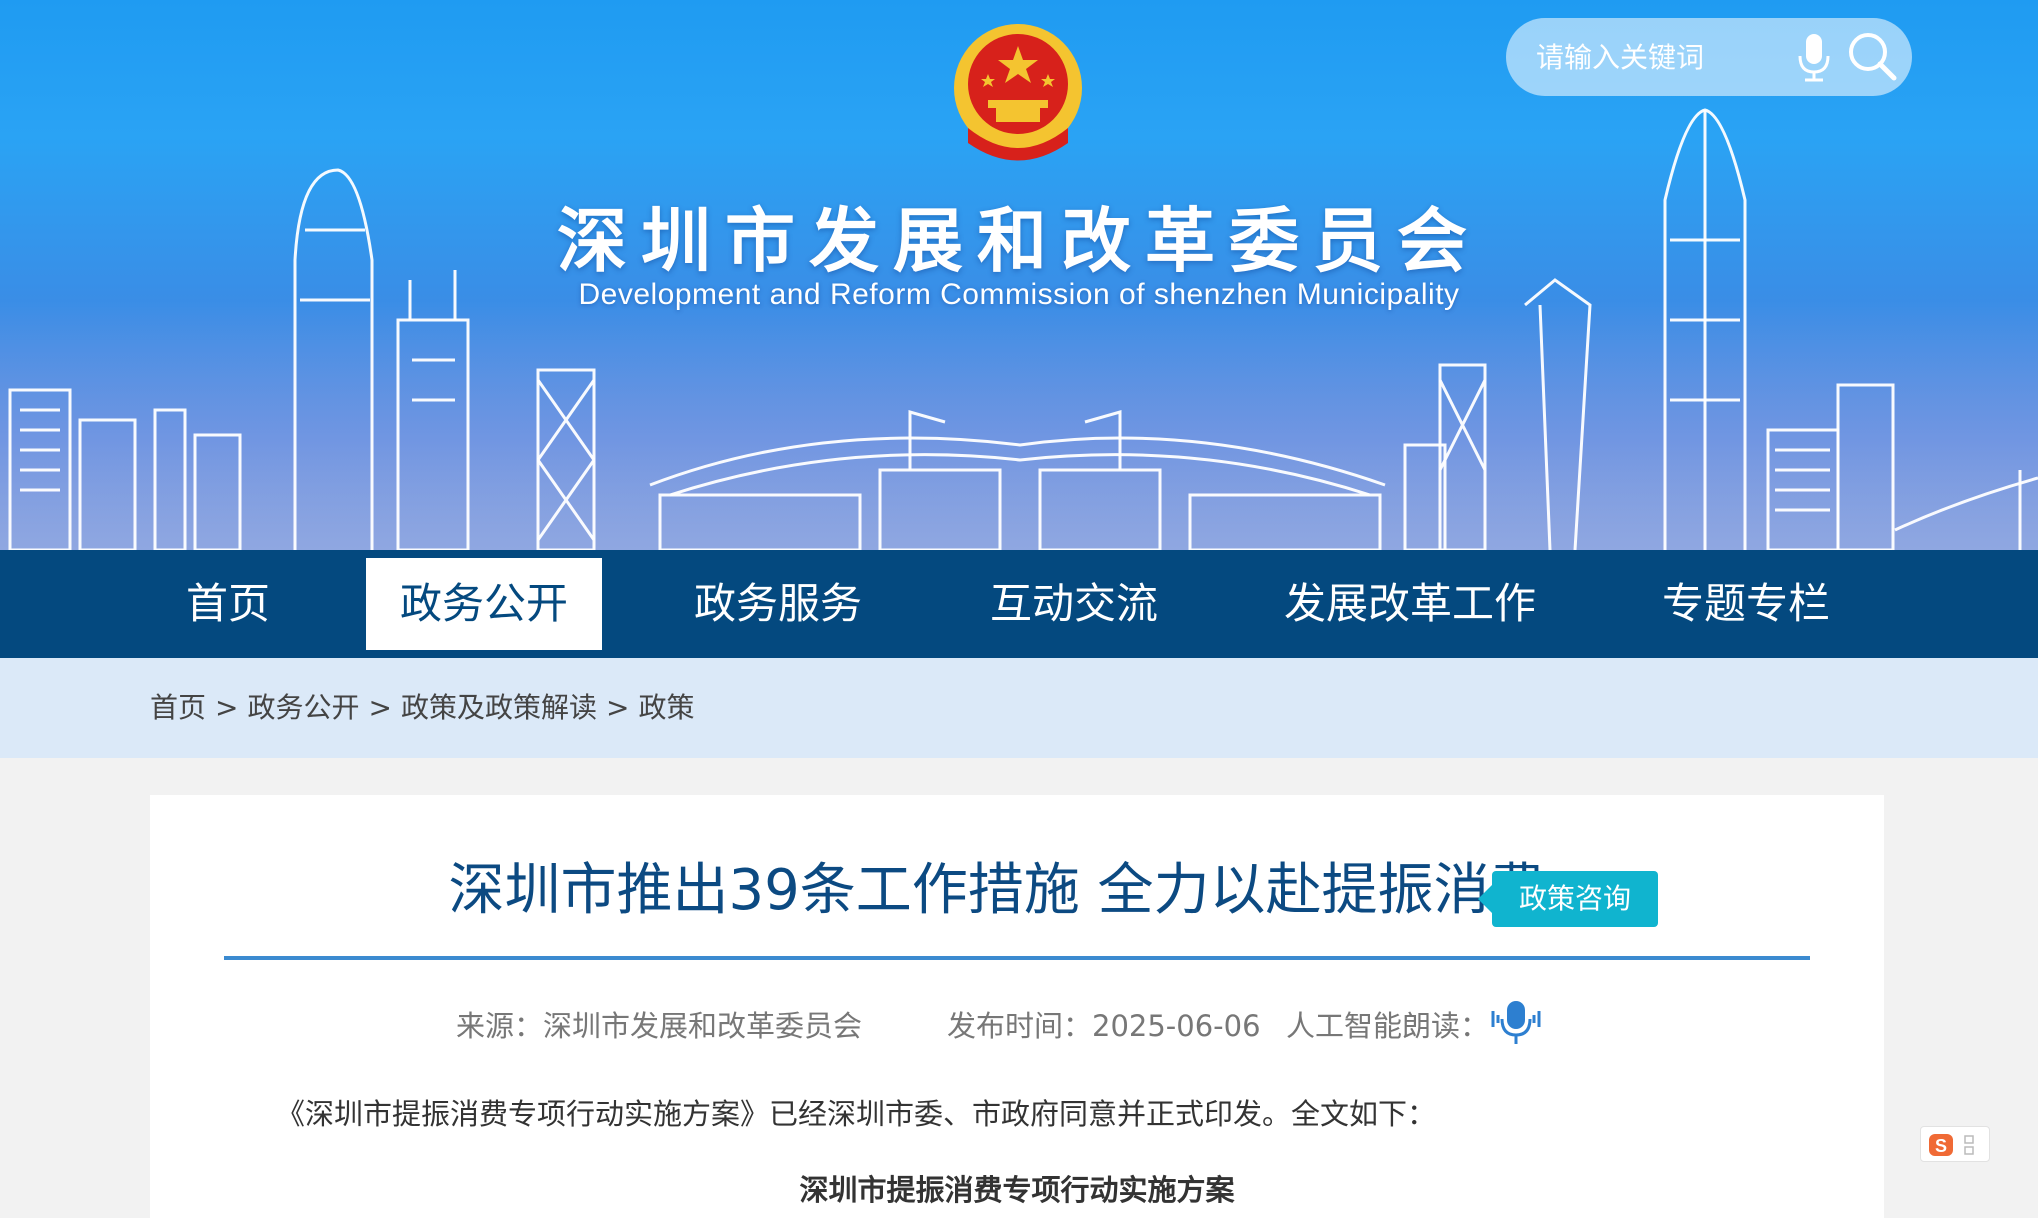 The width and height of the screenshot is (2038, 1218). Describe the element at coordinates (1941, 1146) in the screenshot. I see `svg-text: S` at that location.